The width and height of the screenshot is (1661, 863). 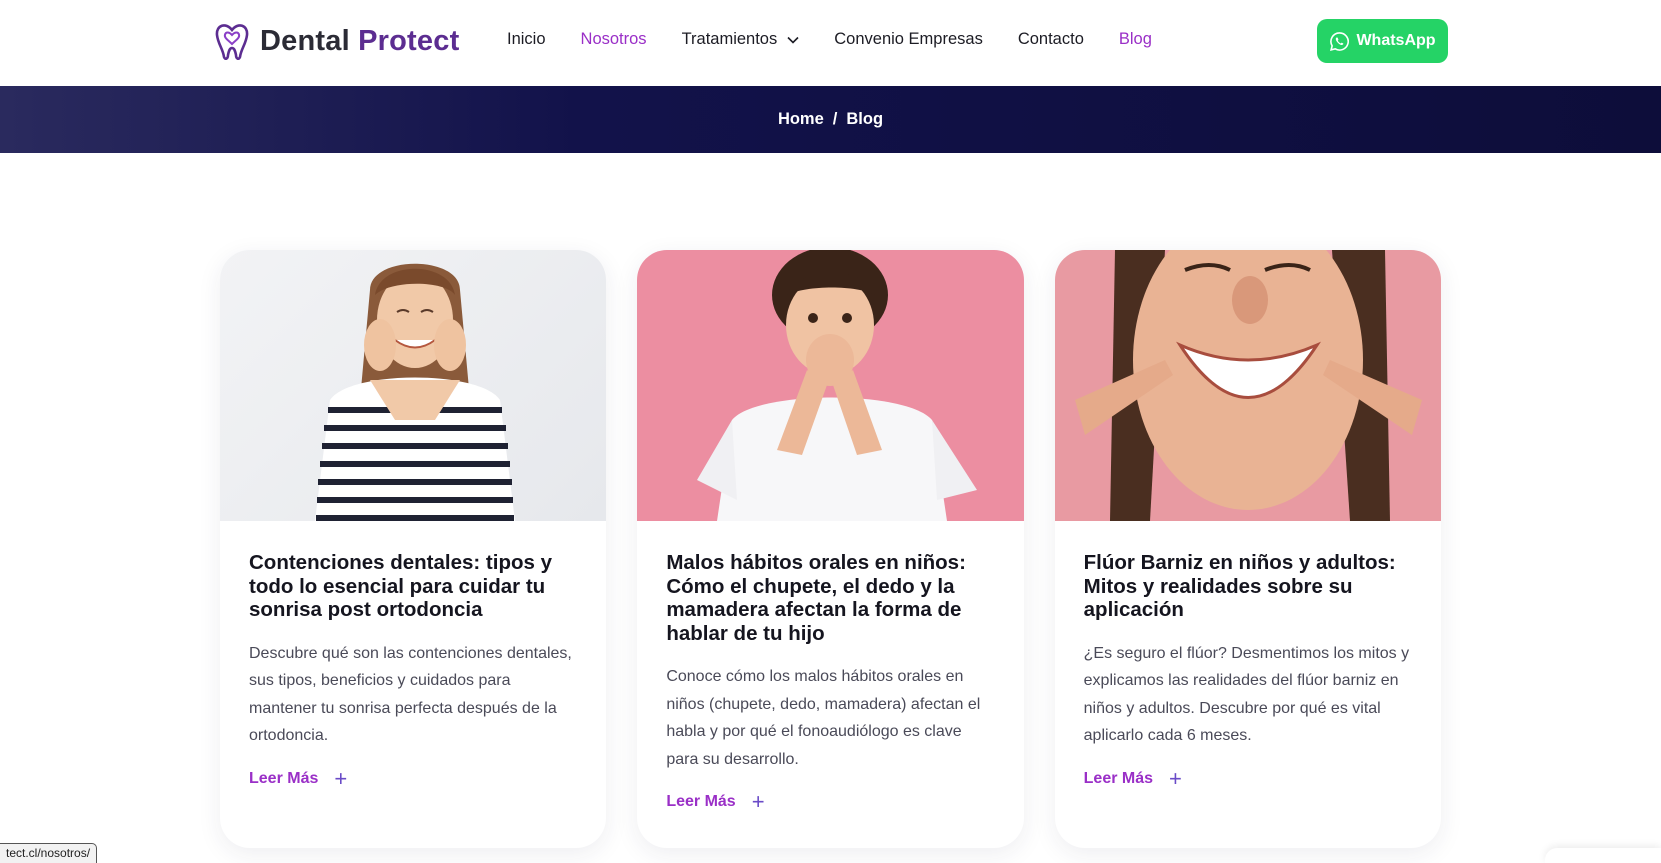 What do you see at coordinates (415, 392) in the screenshot?
I see `woman-smiling-illustration` at bounding box center [415, 392].